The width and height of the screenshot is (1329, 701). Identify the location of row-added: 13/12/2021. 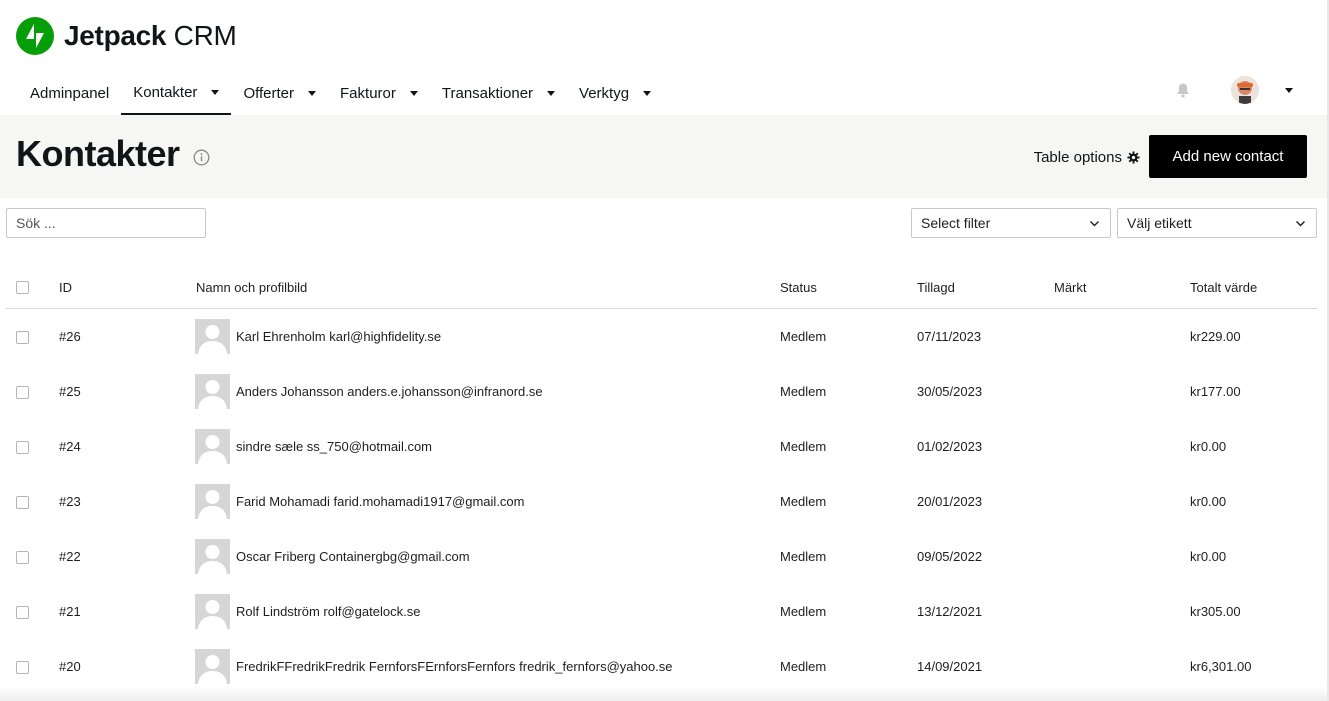
(950, 611).